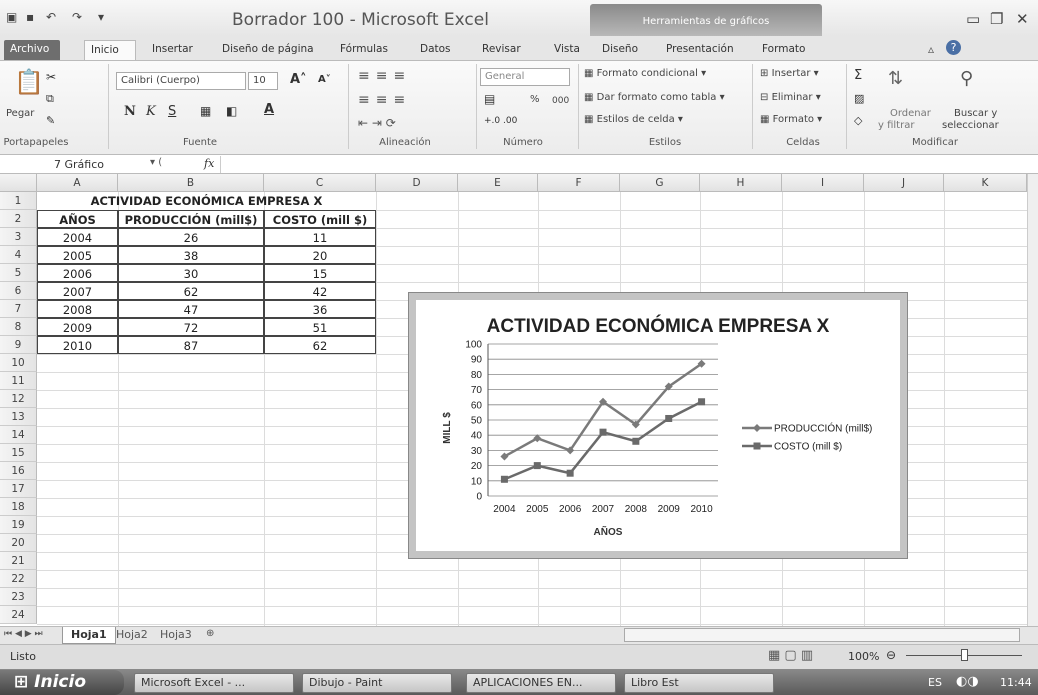 This screenshot has height=695, width=1038. What do you see at coordinates (151, 111) in the screenshot?
I see `italic-button: K` at bounding box center [151, 111].